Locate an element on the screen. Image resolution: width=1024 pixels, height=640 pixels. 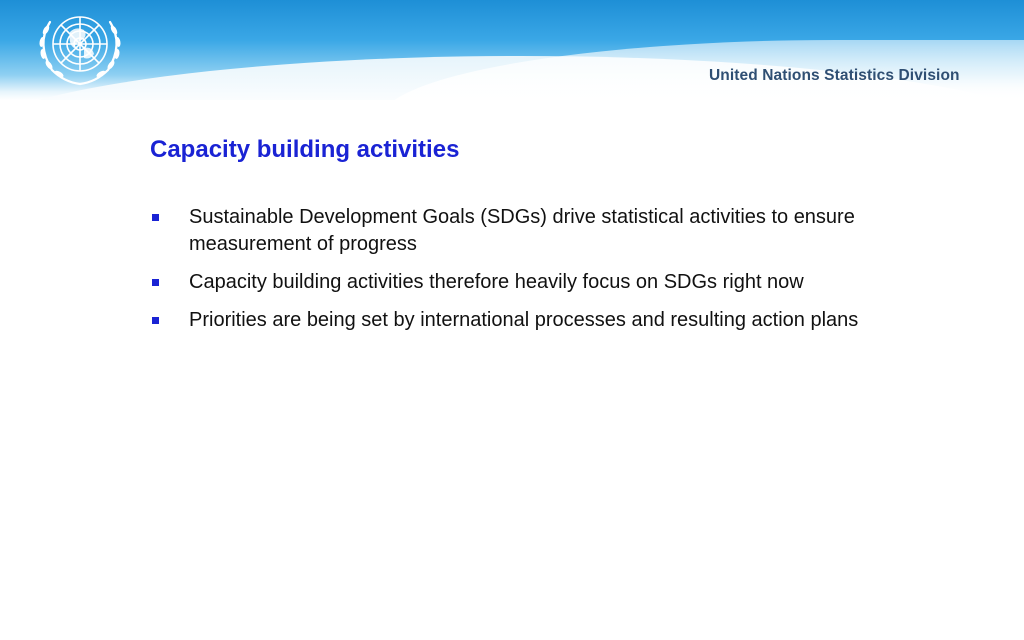
un-emblem-icon is located at coordinates (80, 51).